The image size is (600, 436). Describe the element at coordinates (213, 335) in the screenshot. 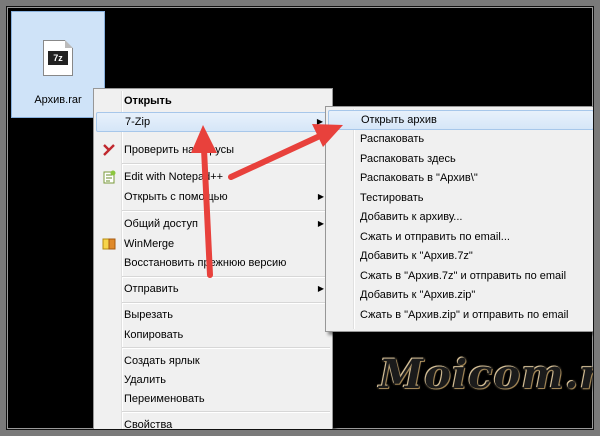

I see `menu-item-copy: Копировать` at that location.